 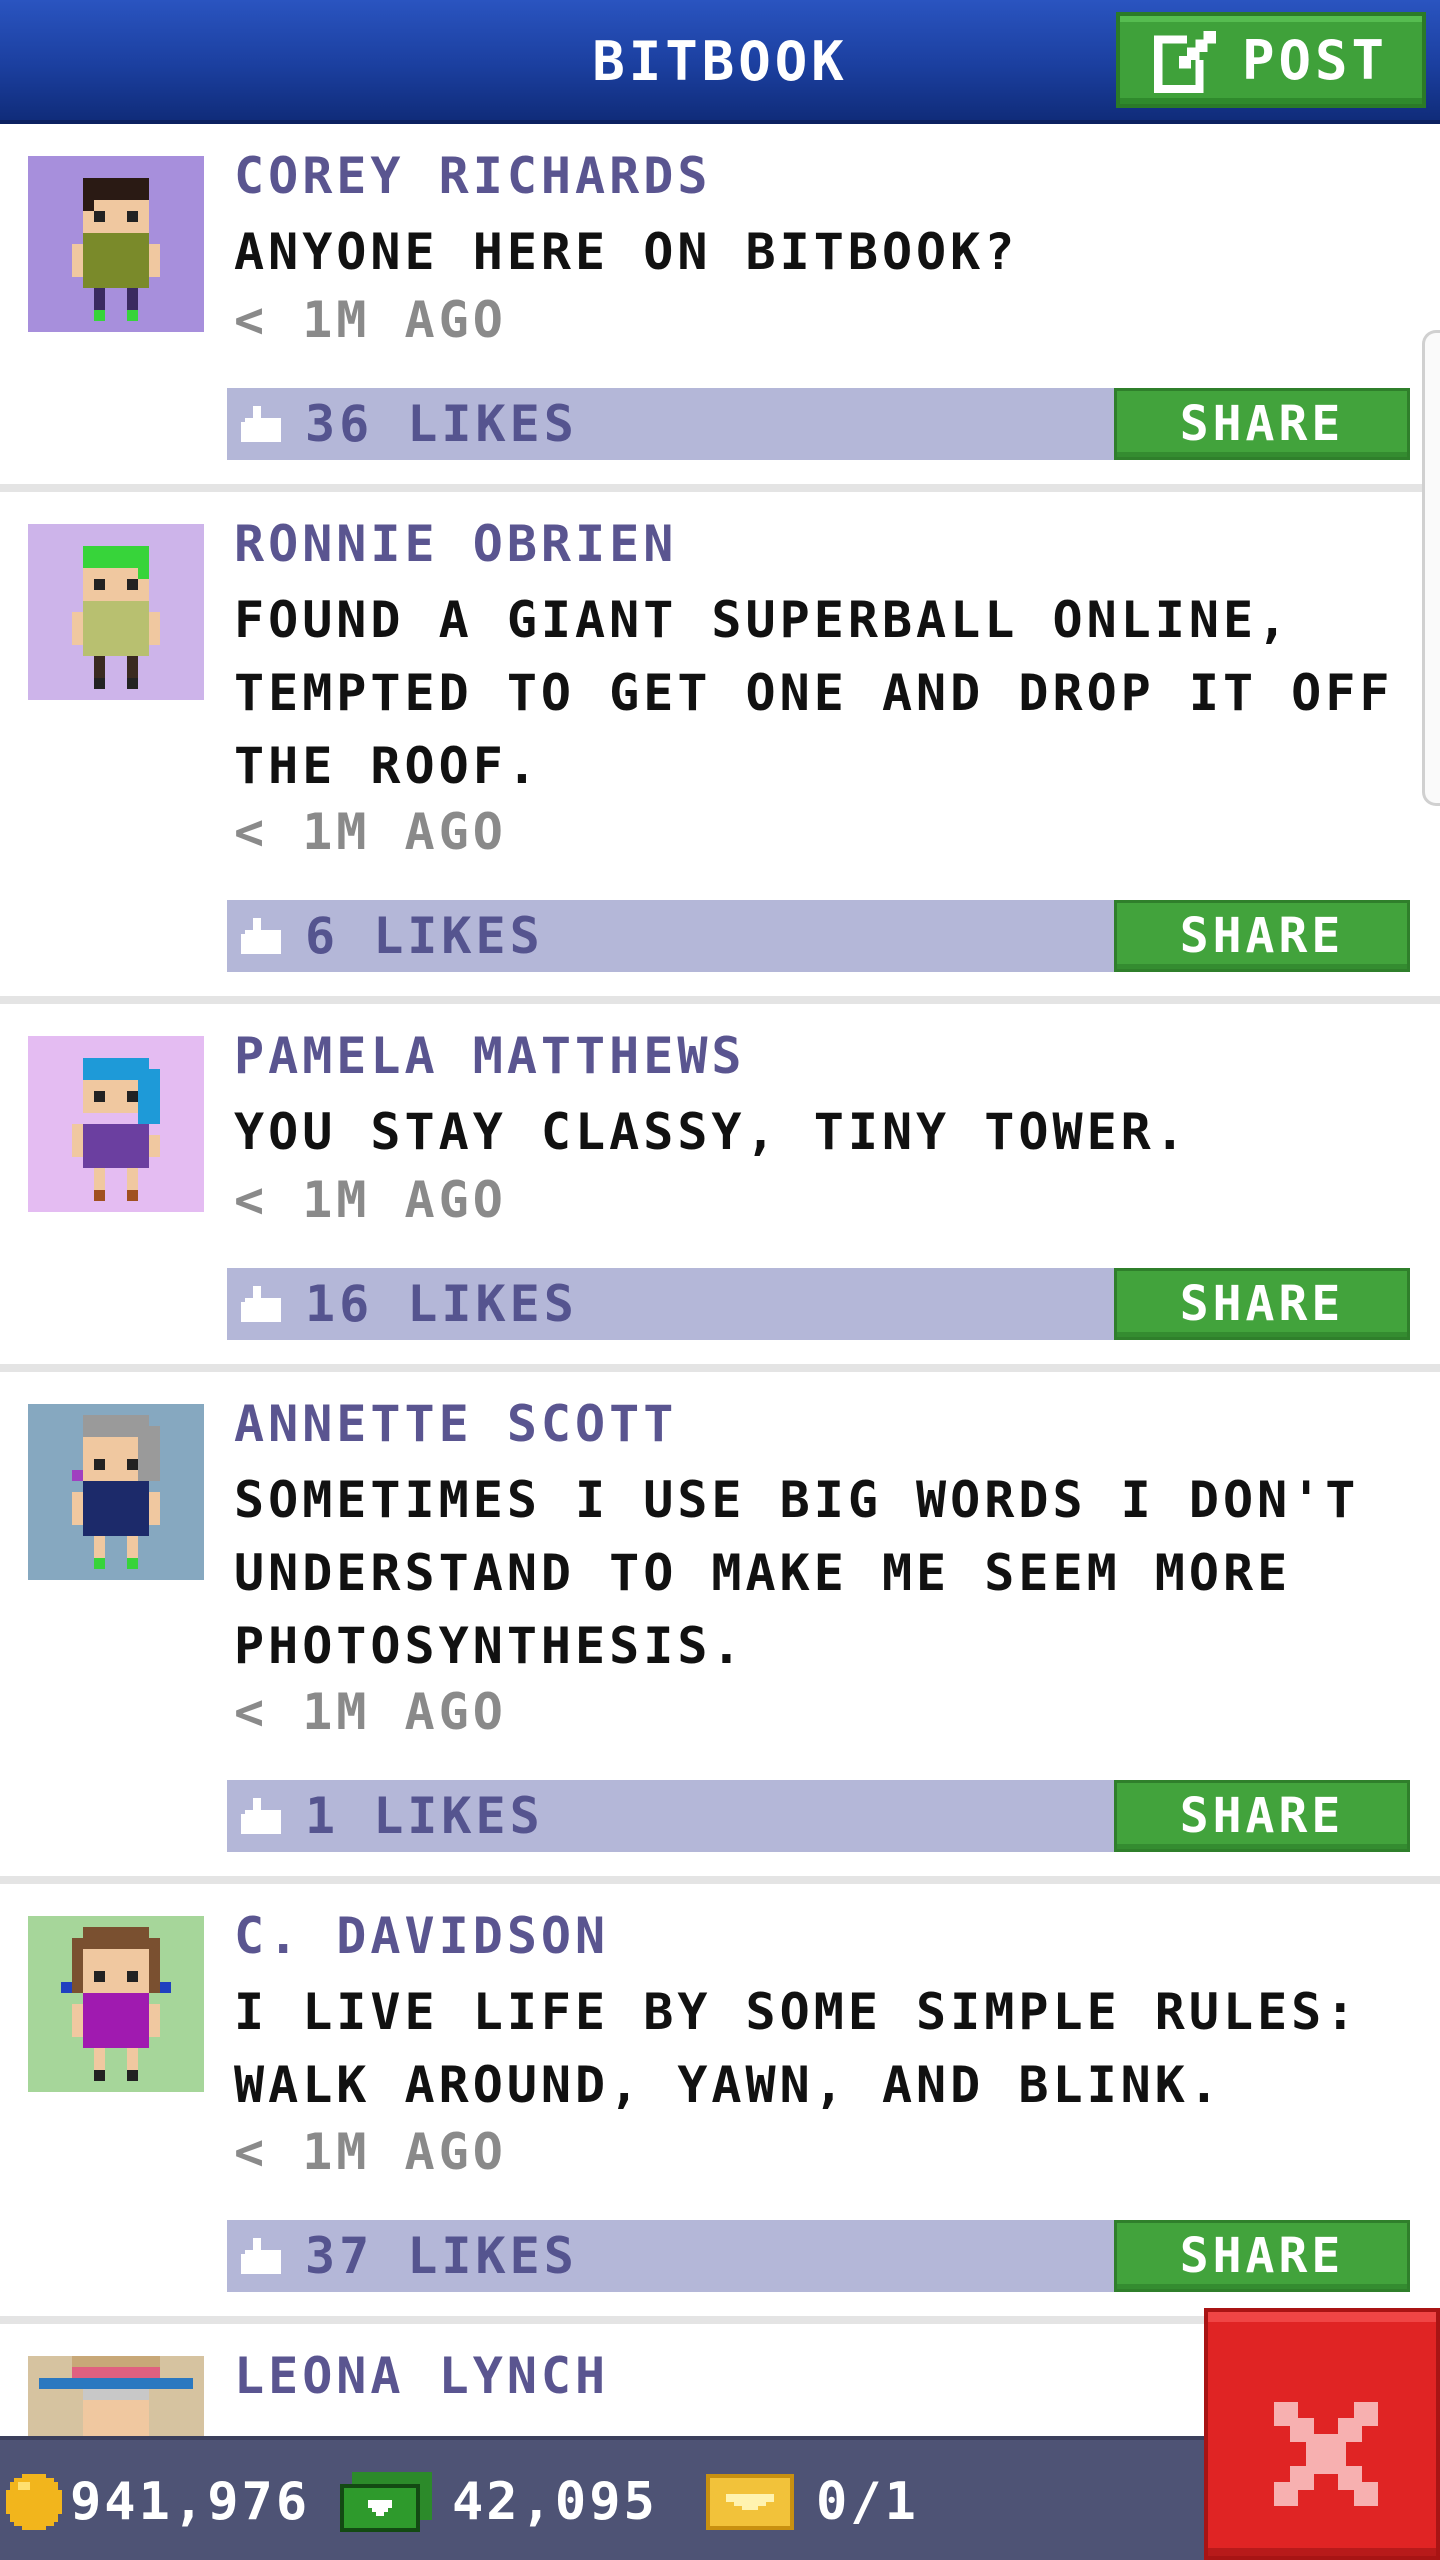 I want to click on likes-count: 36 LIKES, so click(x=441, y=424).